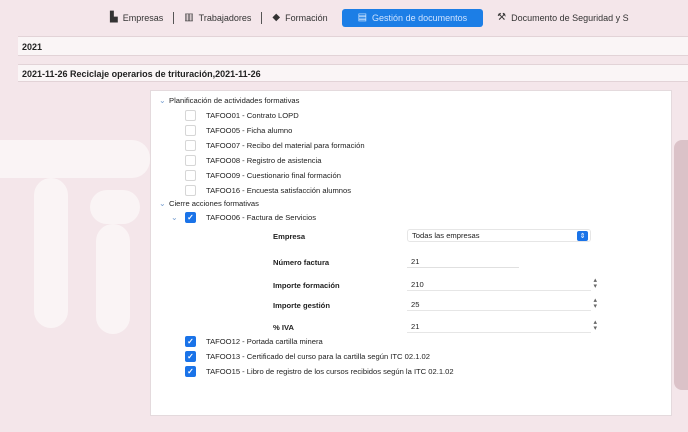 Image resolution: width=688 pixels, height=432 pixels. I want to click on tab-gestion-documentos: ▤ Gestión de documentos, so click(412, 18).